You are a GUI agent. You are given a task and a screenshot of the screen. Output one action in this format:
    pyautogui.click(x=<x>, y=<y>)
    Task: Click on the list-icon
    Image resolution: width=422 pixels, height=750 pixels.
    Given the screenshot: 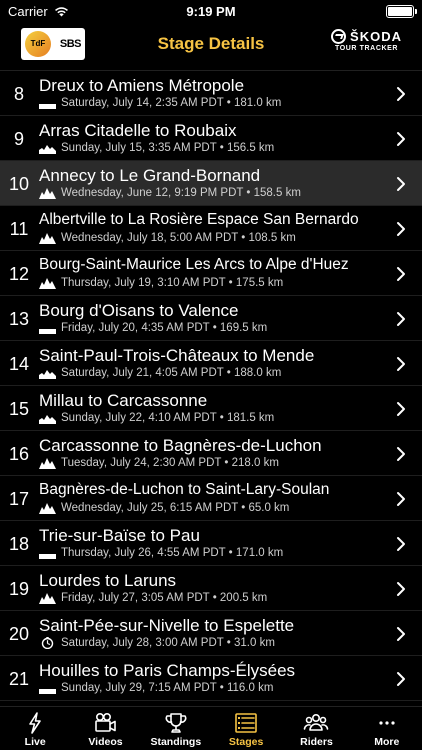 What is the action you would take?
    pyautogui.click(x=246, y=723)
    